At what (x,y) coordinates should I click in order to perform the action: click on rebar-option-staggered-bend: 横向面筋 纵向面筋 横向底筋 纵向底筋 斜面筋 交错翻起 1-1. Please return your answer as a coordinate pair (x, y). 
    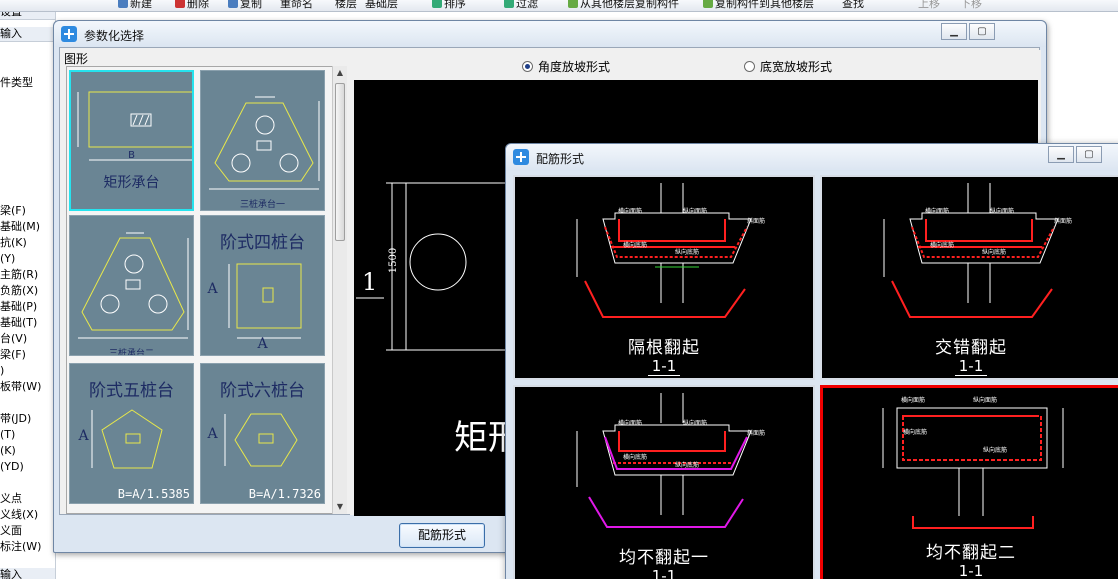
    Looking at the image, I should click on (969, 277).